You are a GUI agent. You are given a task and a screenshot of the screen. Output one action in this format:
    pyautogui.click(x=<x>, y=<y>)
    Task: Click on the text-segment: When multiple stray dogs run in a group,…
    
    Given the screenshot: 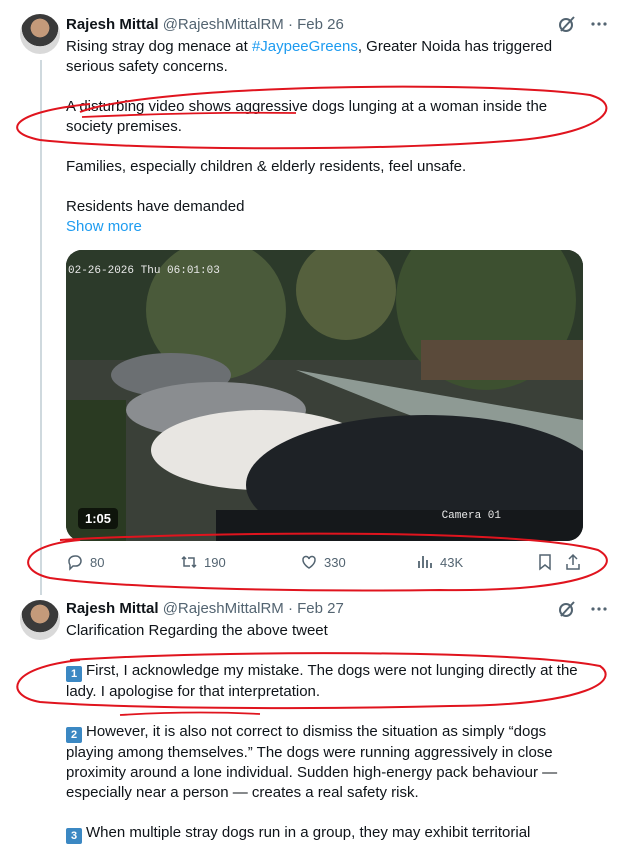 What is the action you would take?
    pyautogui.click(x=308, y=832)
    